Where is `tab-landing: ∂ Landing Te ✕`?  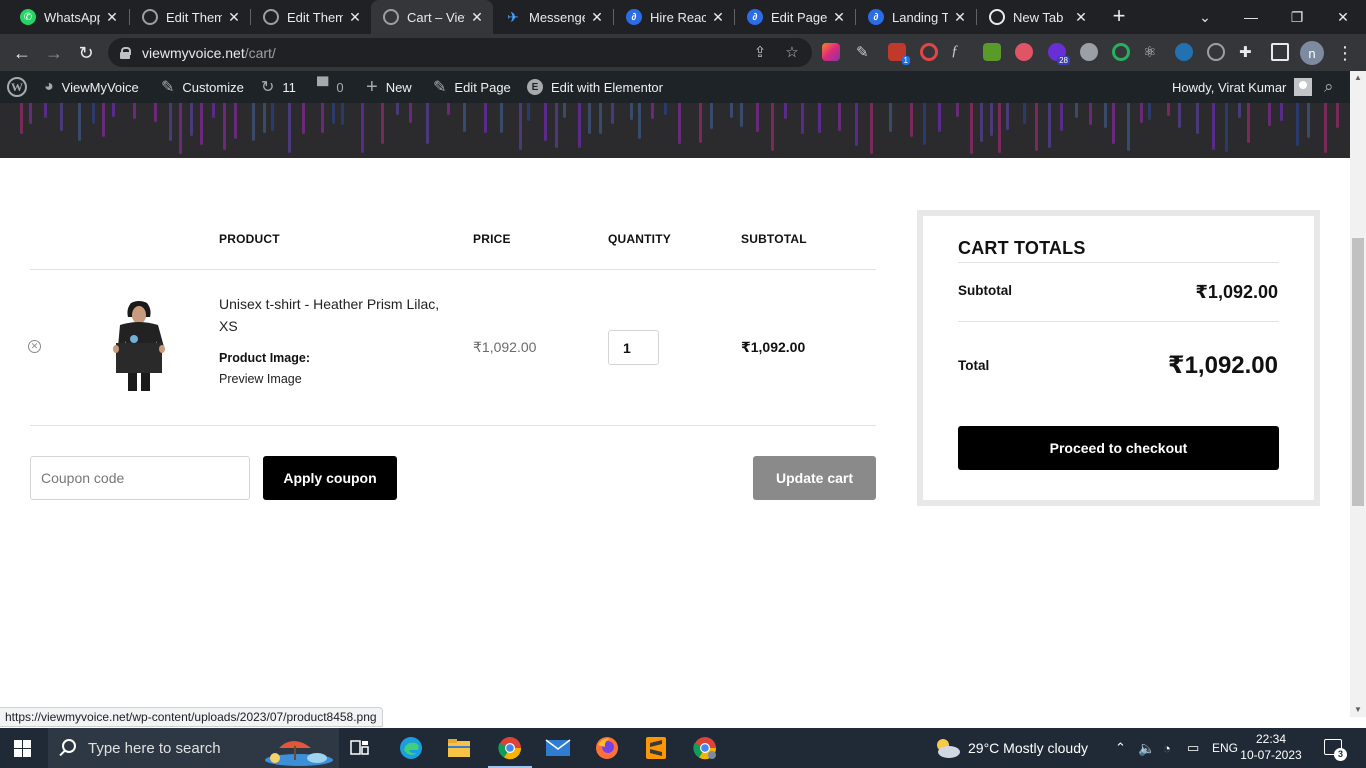
tab-landing: ∂ Landing Te ✕ is located at coordinates (916, 17).